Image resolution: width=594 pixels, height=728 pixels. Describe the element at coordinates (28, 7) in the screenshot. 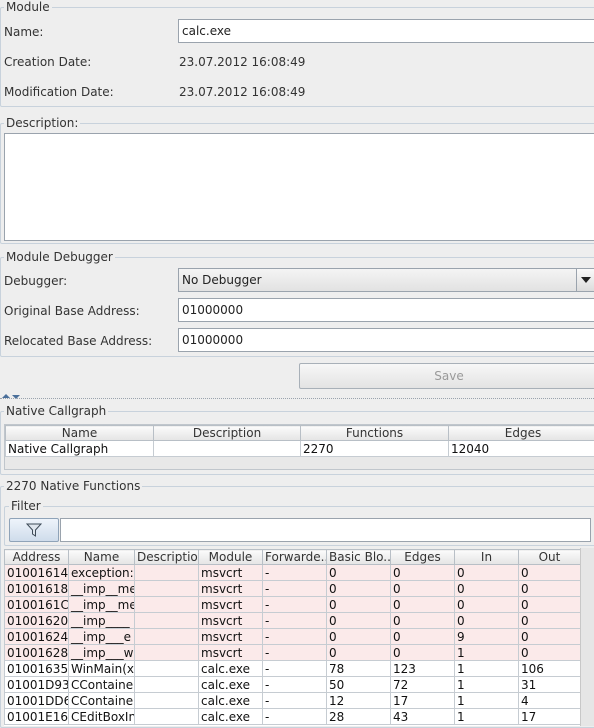

I see `module-legend: Module` at that location.